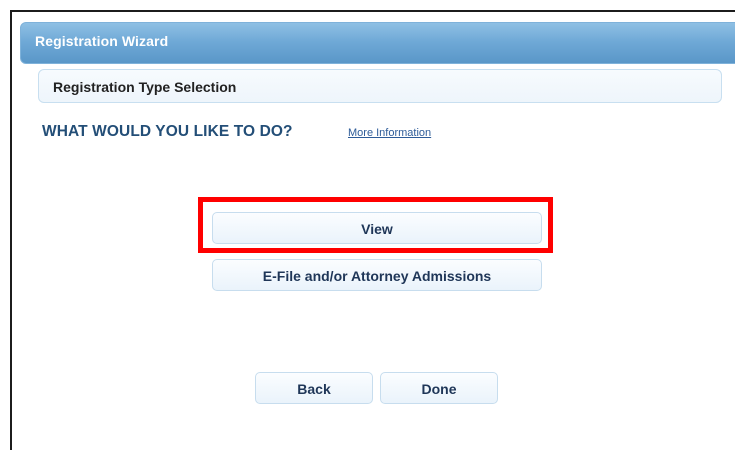 This screenshot has width=735, height=450. I want to click on more-information-link: More Information, so click(389, 133).